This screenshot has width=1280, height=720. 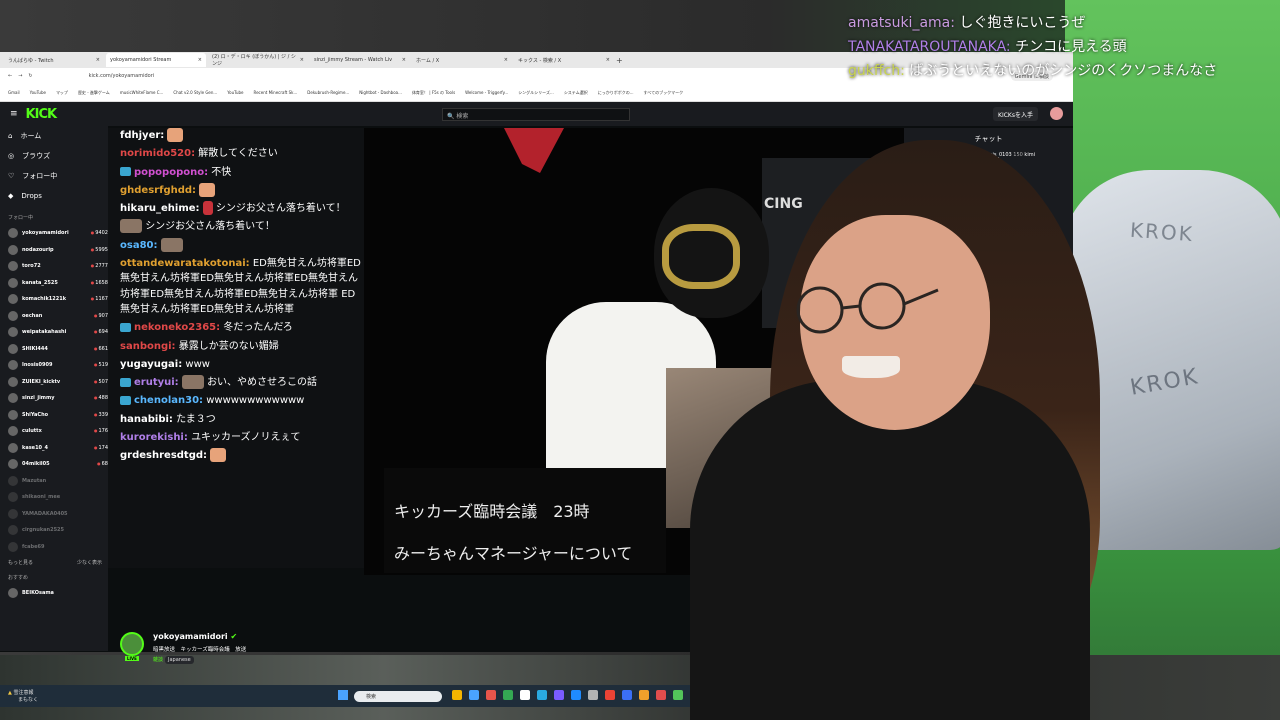 What do you see at coordinates (462, 60) in the screenshot?
I see `browser-tab: ホーム / X ×` at bounding box center [462, 60].